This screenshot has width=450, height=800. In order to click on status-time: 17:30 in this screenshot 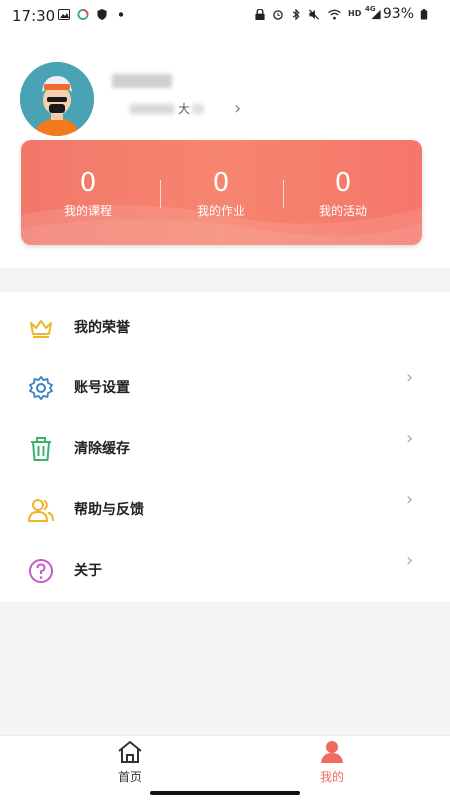, I will do `click(34, 16)`.